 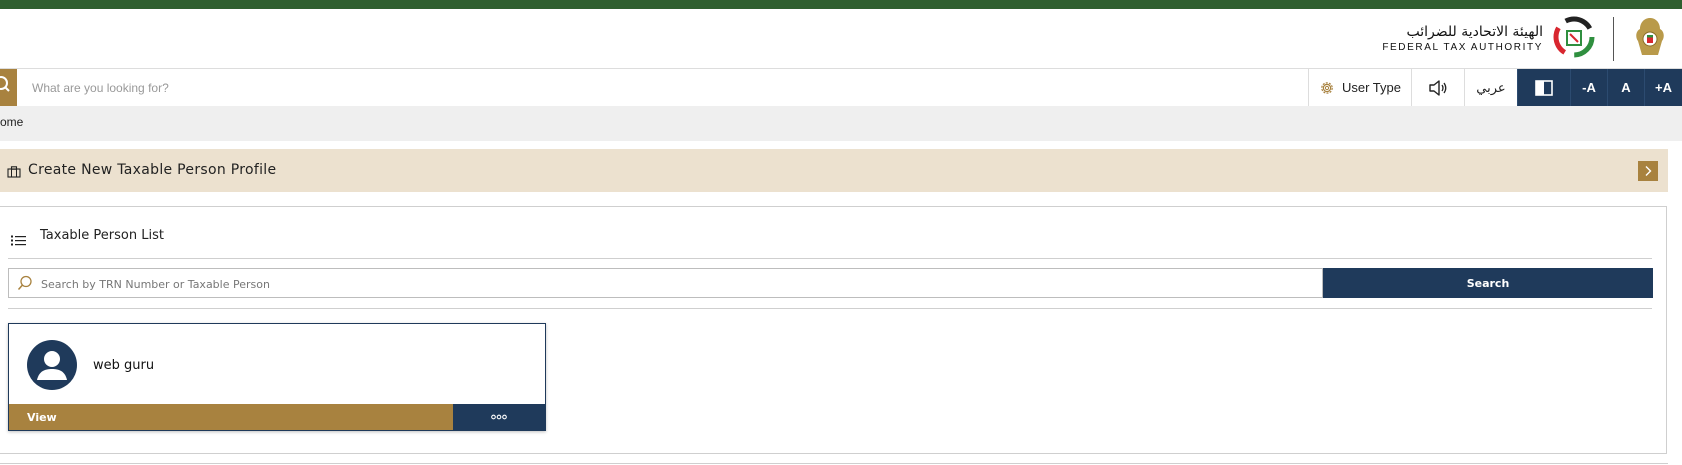 What do you see at coordinates (152, 170) in the screenshot?
I see `create-profile-label: Create New Taxable Person Profile` at bounding box center [152, 170].